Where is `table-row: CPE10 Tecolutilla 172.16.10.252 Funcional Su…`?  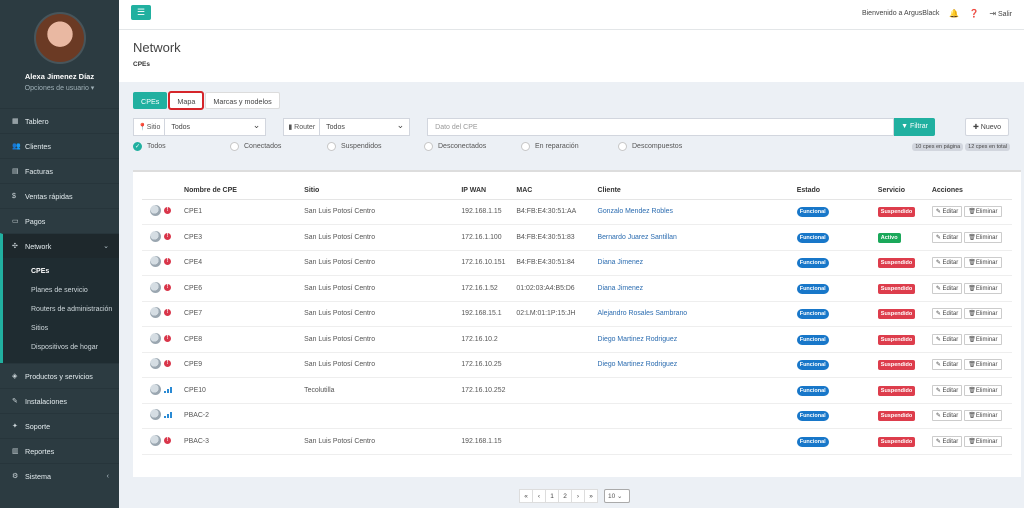 table-row: CPE10 Tecolutilla 172.16.10.252 Funcional Su… is located at coordinates (577, 390).